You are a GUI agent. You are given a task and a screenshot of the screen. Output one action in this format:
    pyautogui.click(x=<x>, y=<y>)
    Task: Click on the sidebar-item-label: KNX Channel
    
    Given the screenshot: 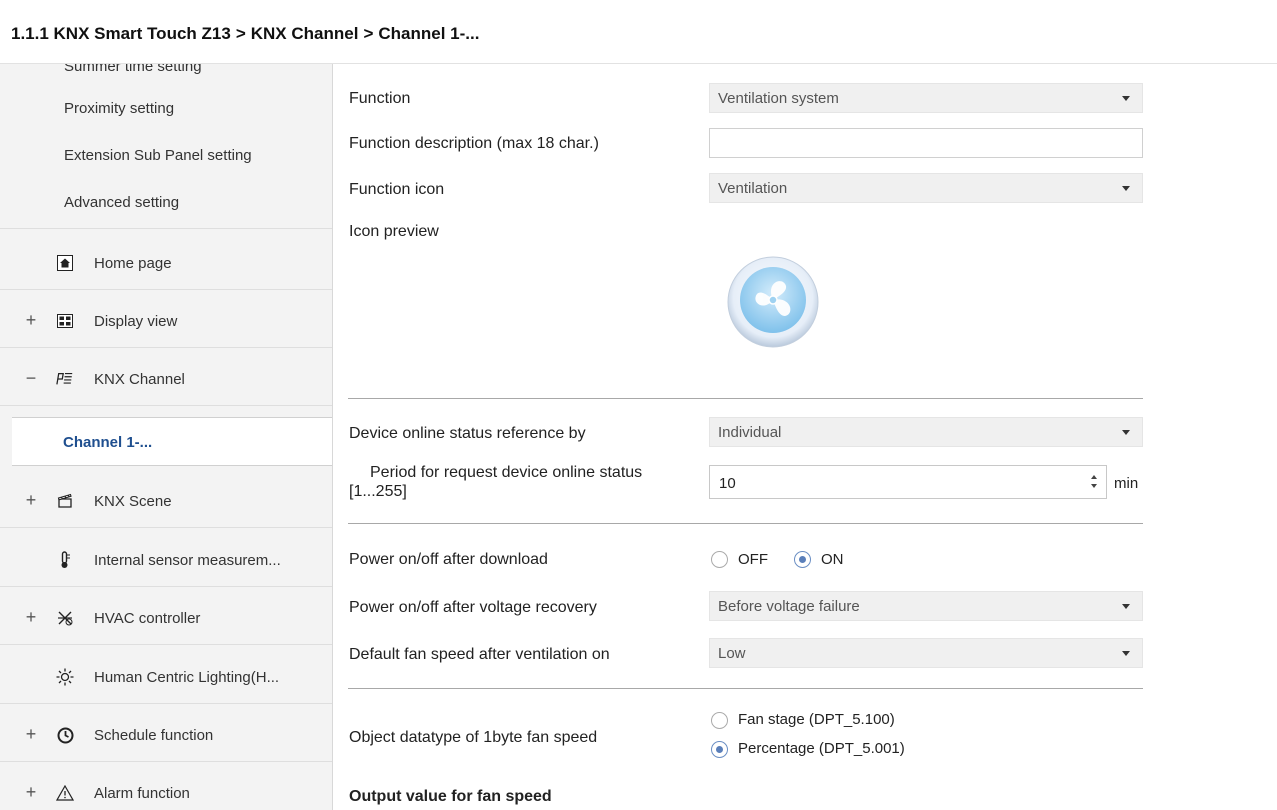 What is the action you would take?
    pyautogui.click(x=139, y=379)
    